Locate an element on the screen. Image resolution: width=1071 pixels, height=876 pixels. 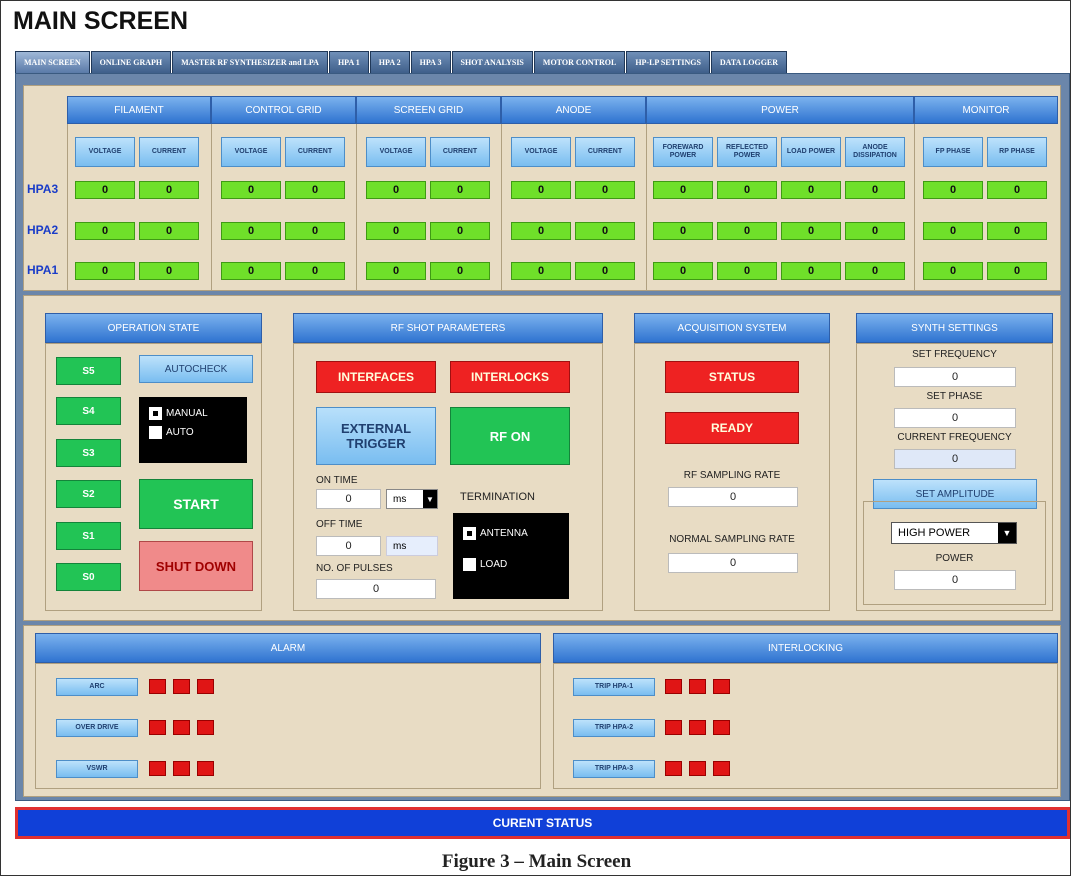
set-phase-input: 0 is located at coordinates (955, 418).